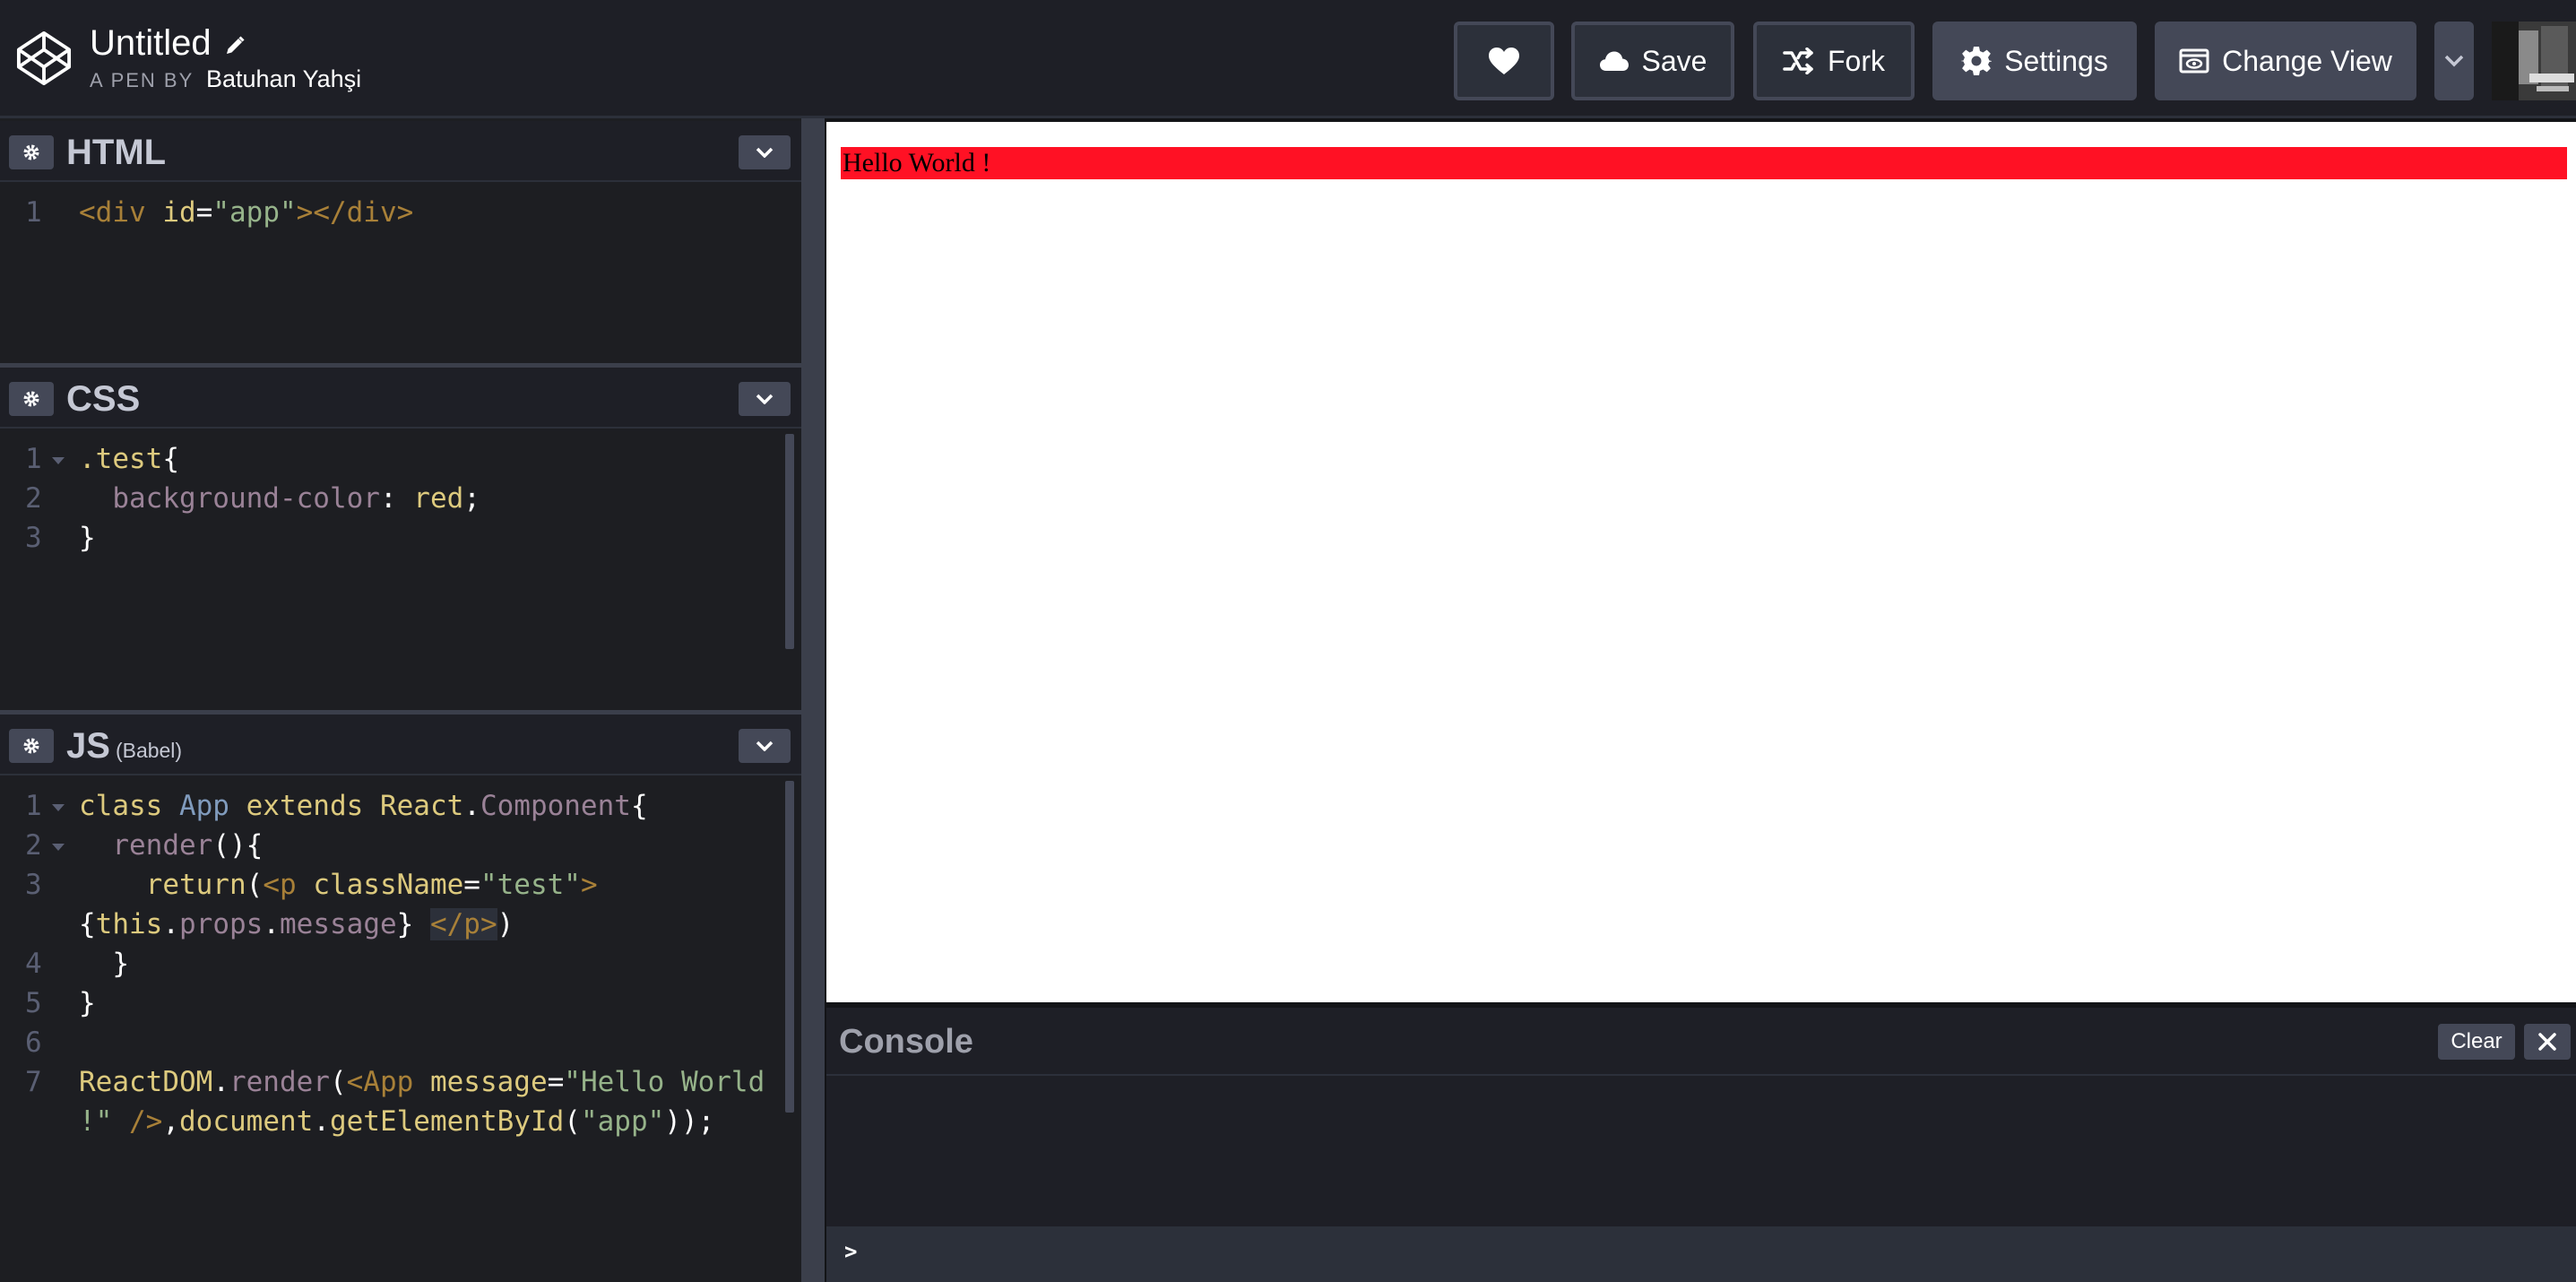  I want to click on code-token: React, so click(421, 806).